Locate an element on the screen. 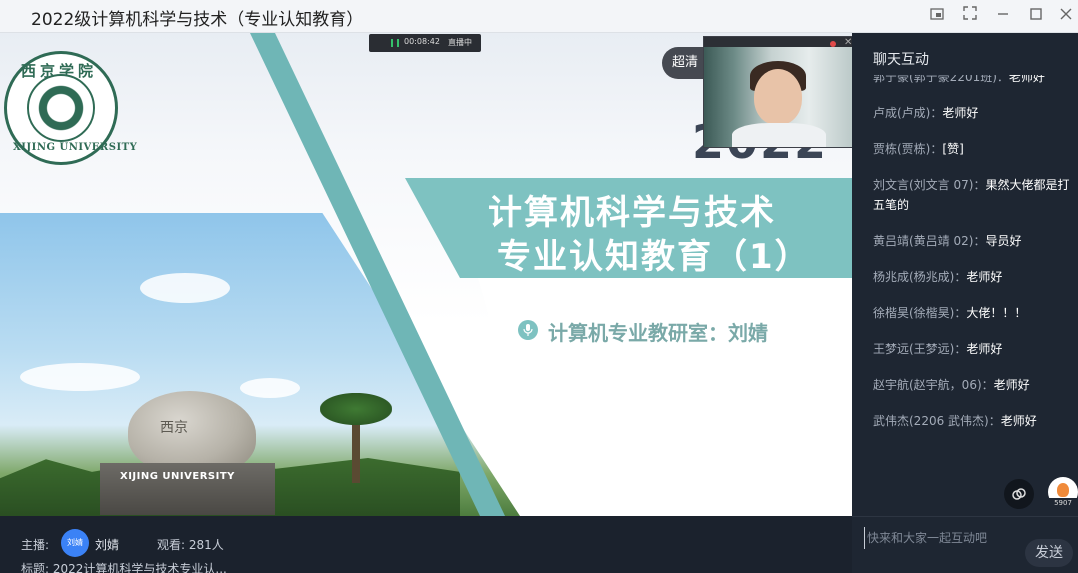 Image resolution: width=1078 pixels, height=573 pixels. slide-headline-line2: 专业认知教育（1） is located at coordinates (654, 257).